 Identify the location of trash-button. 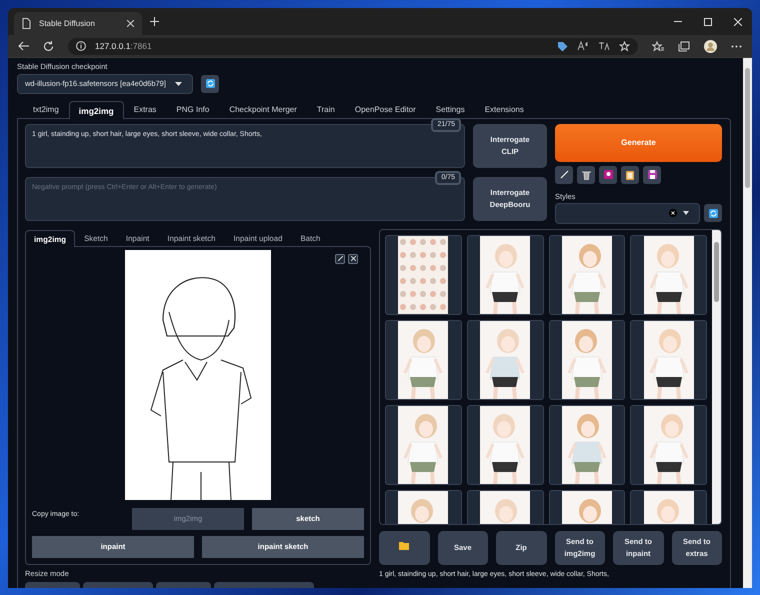
(586, 175).